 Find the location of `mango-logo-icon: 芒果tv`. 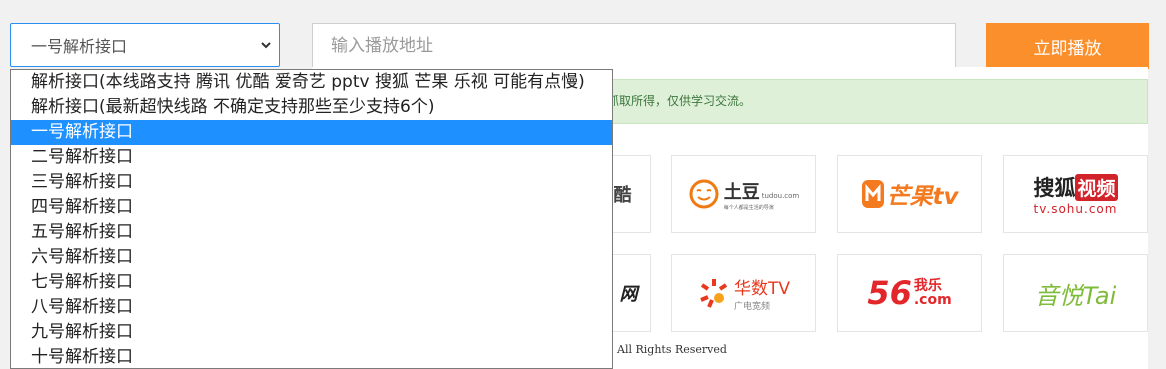

mango-logo-icon: 芒果tv is located at coordinates (910, 194).